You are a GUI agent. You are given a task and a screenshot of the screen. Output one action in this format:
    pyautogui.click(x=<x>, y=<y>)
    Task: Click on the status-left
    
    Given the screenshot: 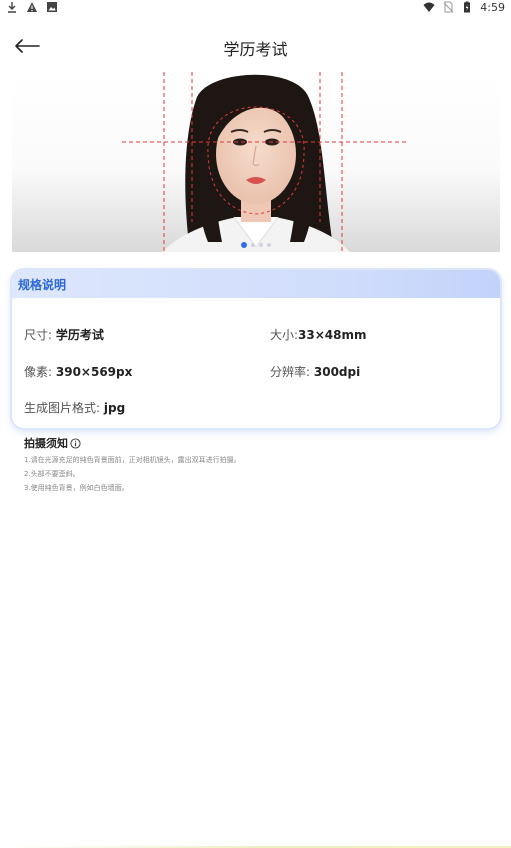 What is the action you would take?
    pyautogui.click(x=32, y=7)
    